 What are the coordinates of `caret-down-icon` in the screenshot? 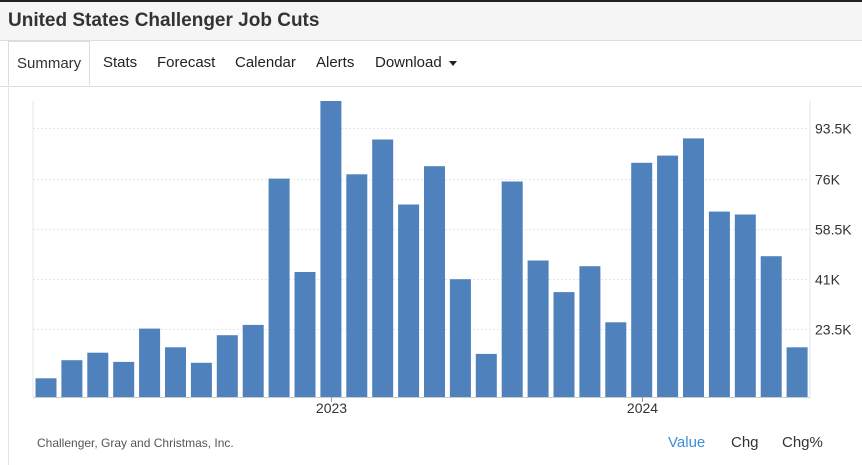 It's located at (452, 63).